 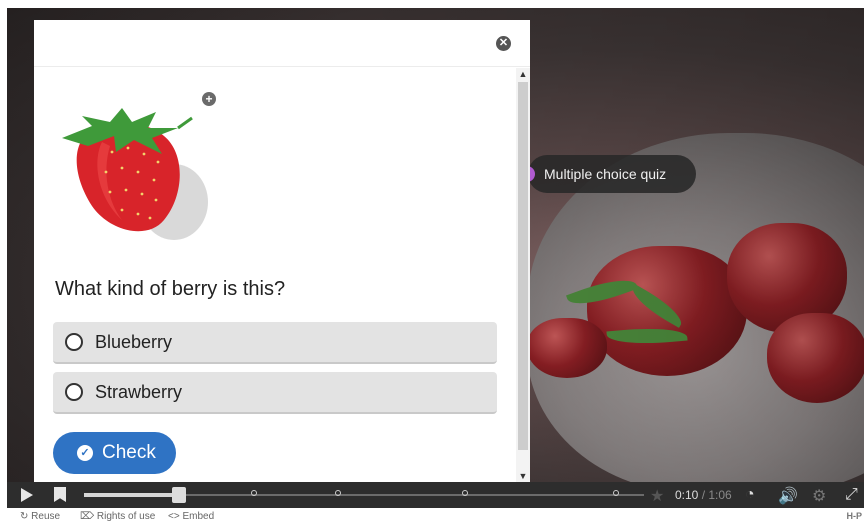 I want to click on speedometer-icon: ◔, so click(x=750, y=495).